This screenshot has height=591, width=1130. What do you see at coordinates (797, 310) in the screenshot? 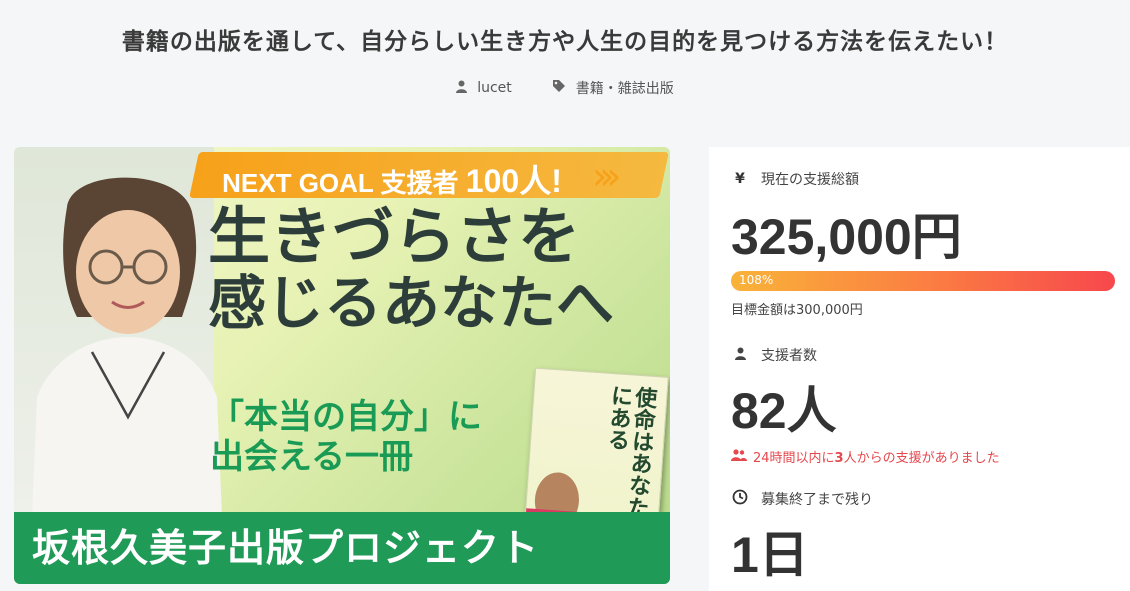
I see `goal-amount: 目標金額は300,000円` at bounding box center [797, 310].